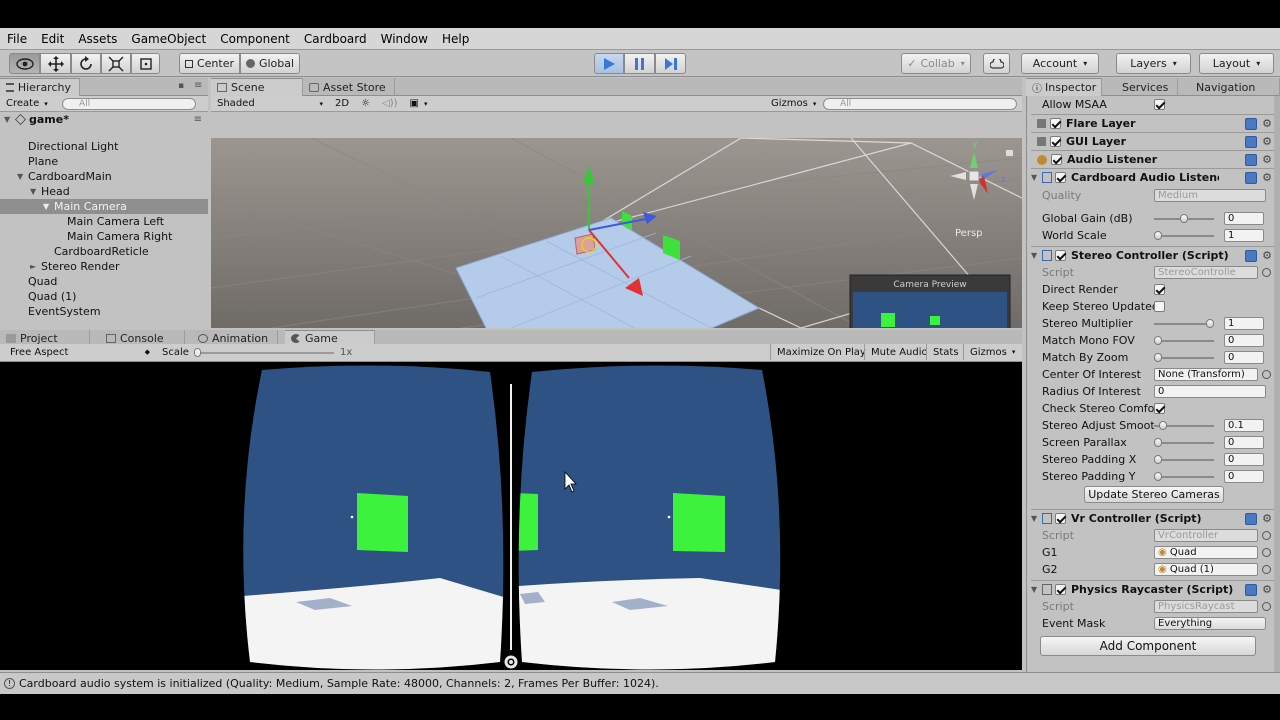 This screenshot has height=720, width=1280. Describe the element at coordinates (1244, 218) in the screenshot. I see `global-gain-field: 0` at that location.